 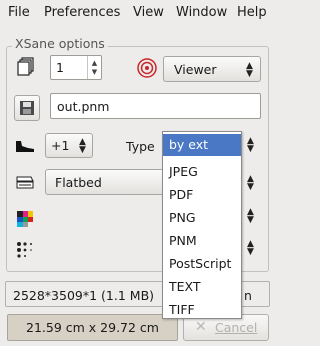 What do you see at coordinates (94, 63) in the screenshot?
I see `spin-up-icon: ▲` at bounding box center [94, 63].